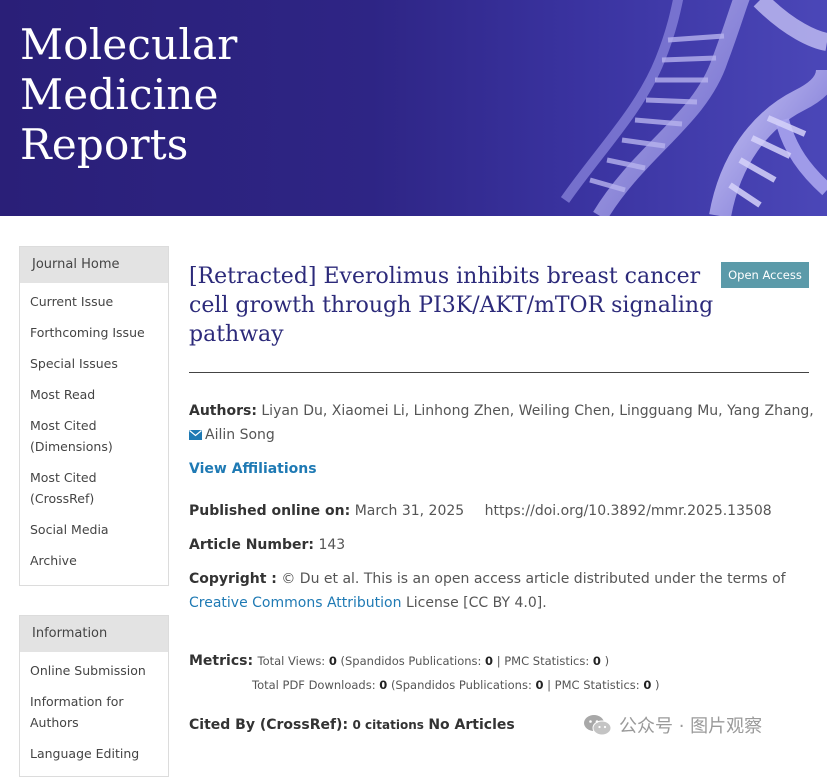 This screenshot has height=778, width=827. What do you see at coordinates (94, 332) in the screenshot?
I see `sidebar-item-forthcoming-issue: Forthcoming Issue` at bounding box center [94, 332].